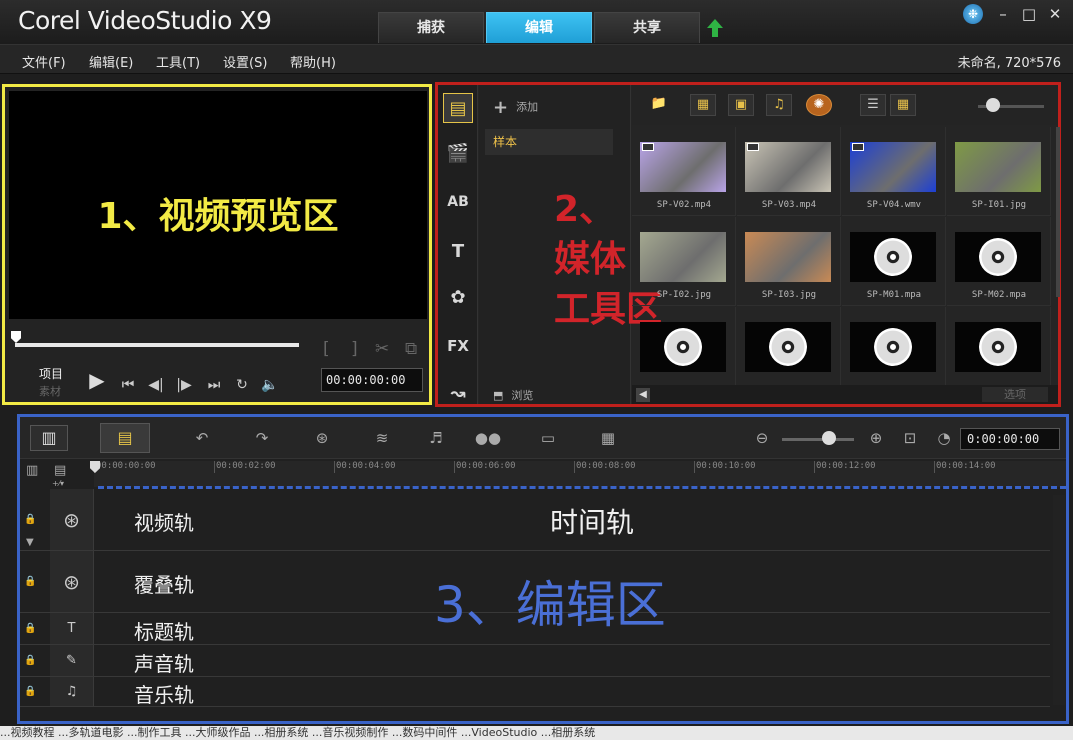 This screenshot has height=740, width=1073. Describe the element at coordinates (372, 380) in the screenshot. I see `preview-timecode: 00:00:00:00` at that location.